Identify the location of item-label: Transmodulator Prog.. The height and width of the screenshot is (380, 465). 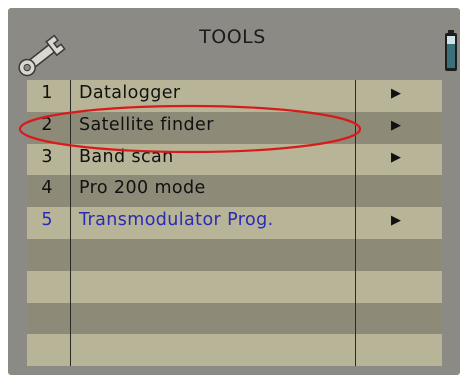
(176, 220).